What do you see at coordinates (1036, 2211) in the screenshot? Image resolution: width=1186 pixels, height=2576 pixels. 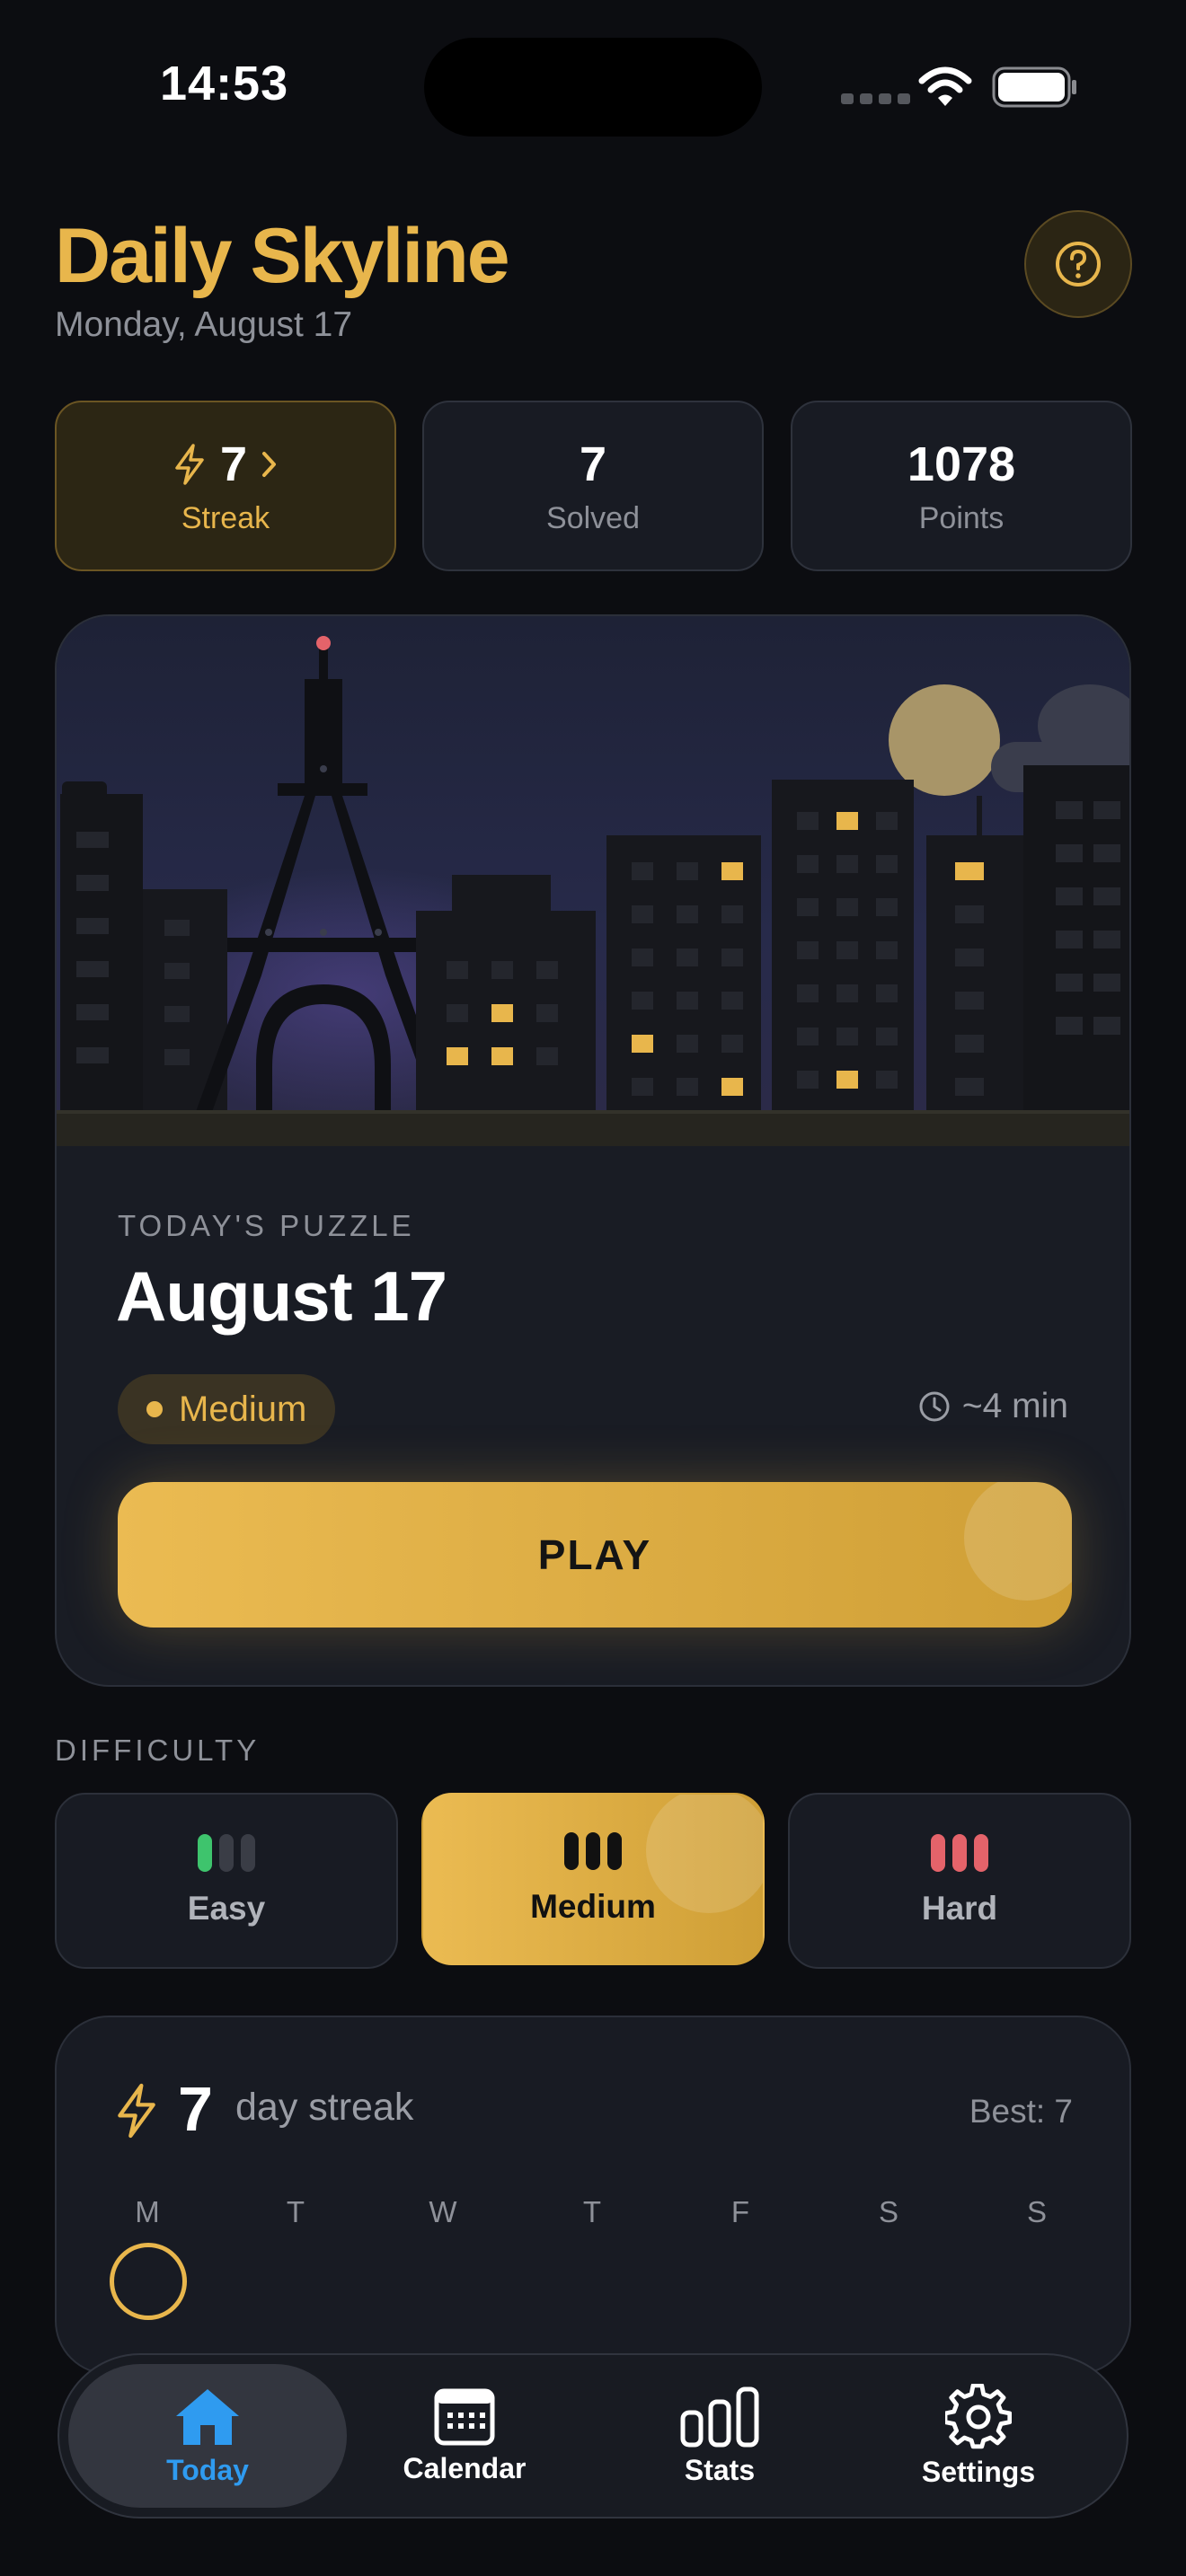 I see `weekday-label: S` at bounding box center [1036, 2211].